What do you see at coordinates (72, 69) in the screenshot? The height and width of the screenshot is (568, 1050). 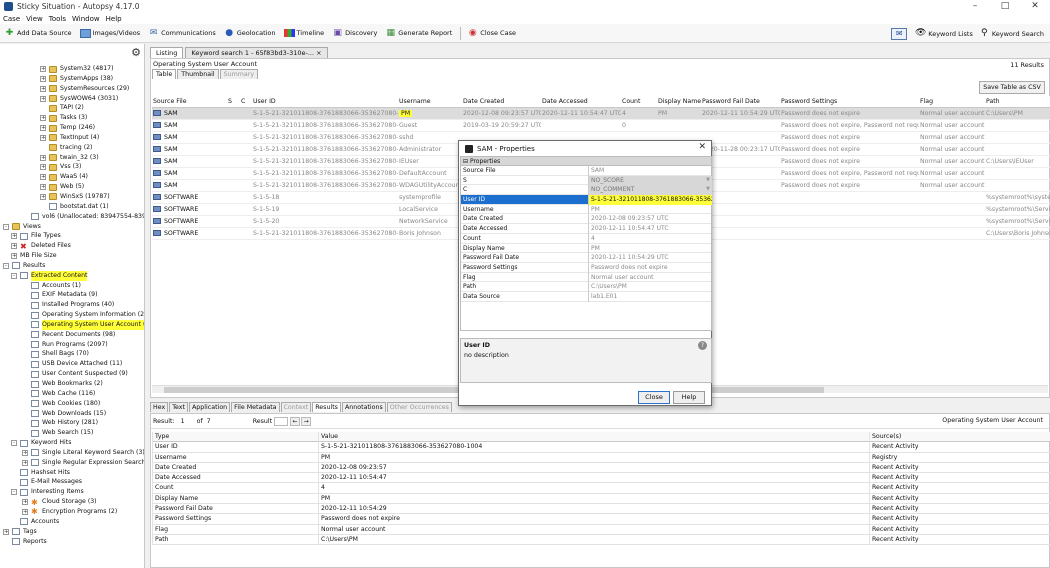 I see `tree-node: + System32 (4817)` at bounding box center [72, 69].